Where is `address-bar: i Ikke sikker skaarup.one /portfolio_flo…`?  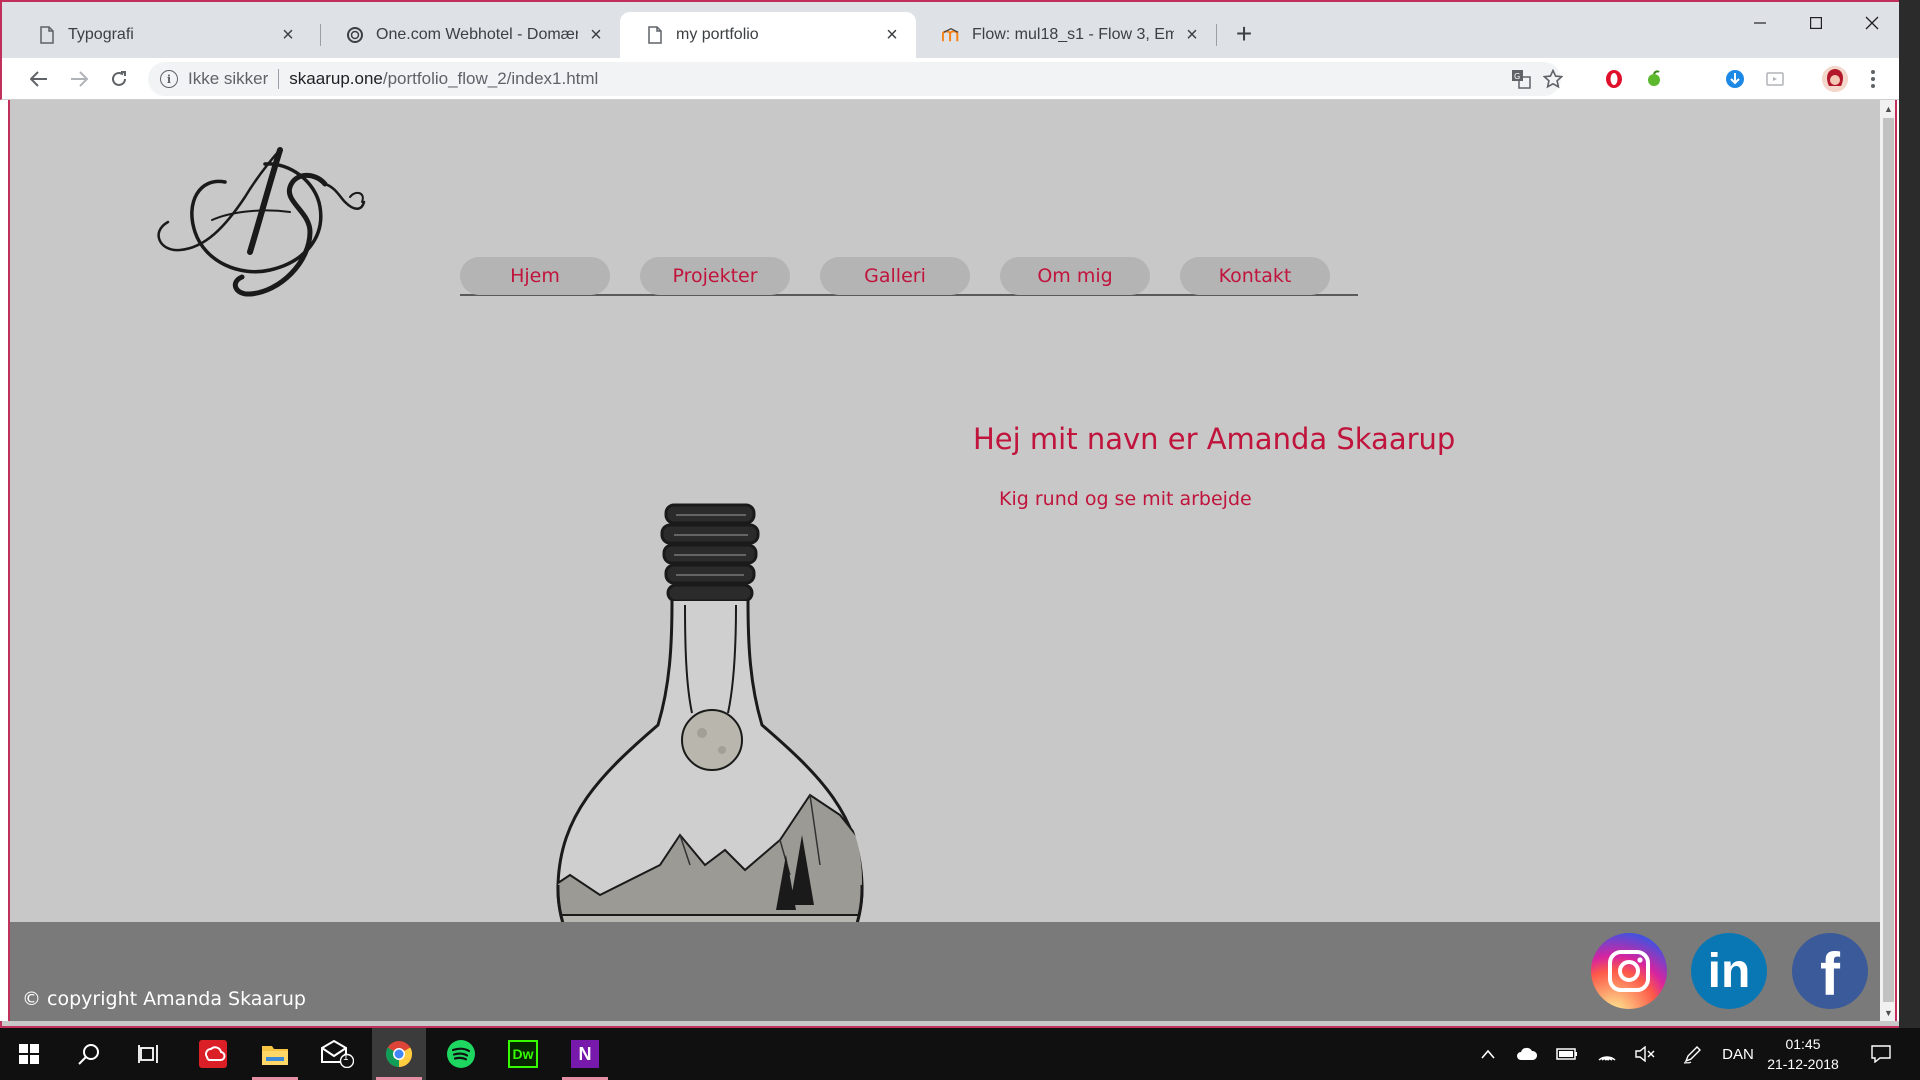
address-bar: i Ikke sikker skaarup.one /portfolio_flo… is located at coordinates (855, 79).